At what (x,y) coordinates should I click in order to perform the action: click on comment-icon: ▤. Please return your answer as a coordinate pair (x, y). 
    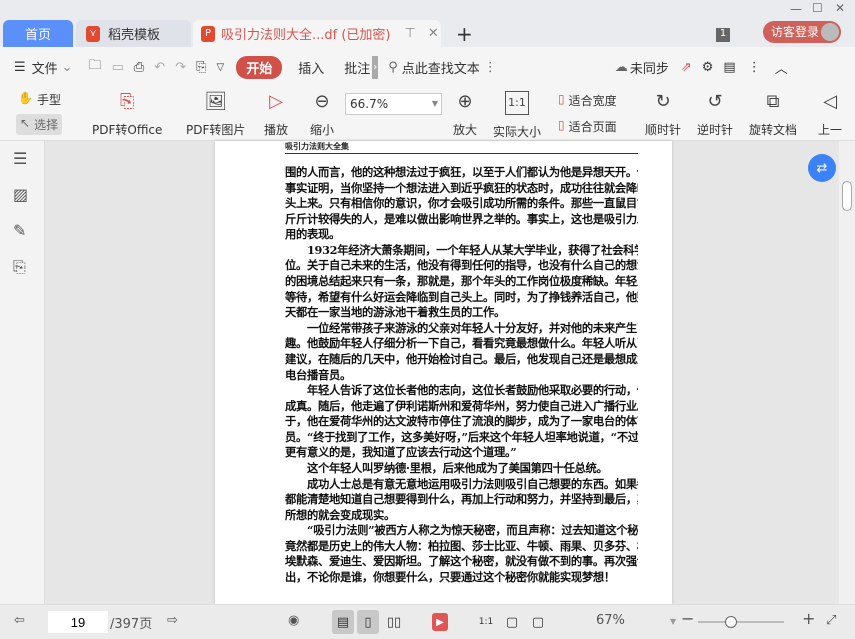
    Looking at the image, I should click on (729, 67).